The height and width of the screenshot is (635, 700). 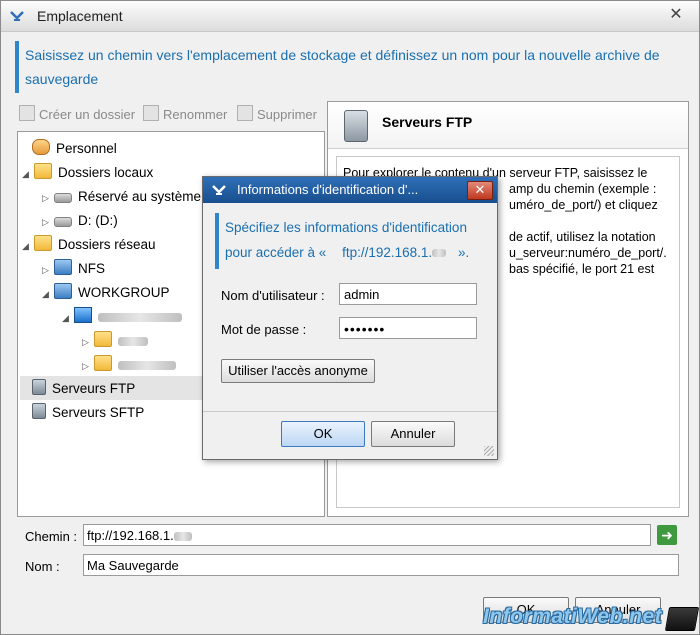 What do you see at coordinates (87, 114) in the screenshot?
I see `create-folder-label: Créer un dossier` at bounding box center [87, 114].